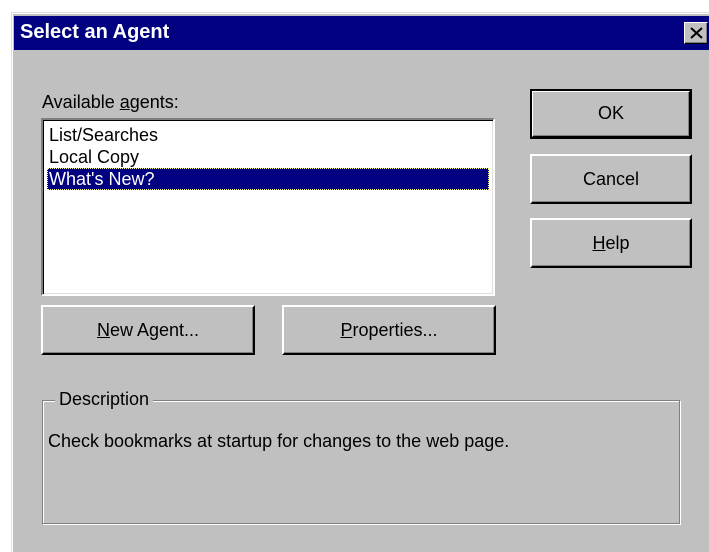  I want to click on ok-button: OK, so click(611, 114).